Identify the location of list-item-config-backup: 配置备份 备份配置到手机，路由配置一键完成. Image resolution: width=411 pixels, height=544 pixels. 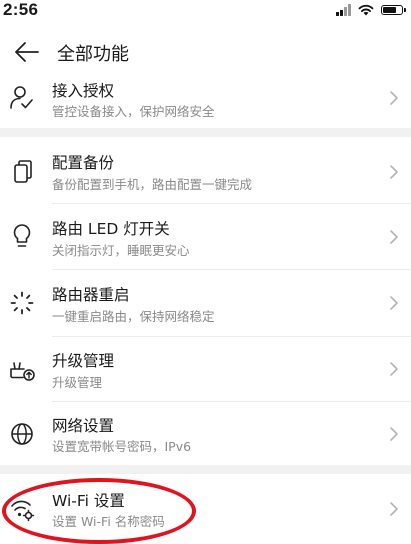
(205, 172).